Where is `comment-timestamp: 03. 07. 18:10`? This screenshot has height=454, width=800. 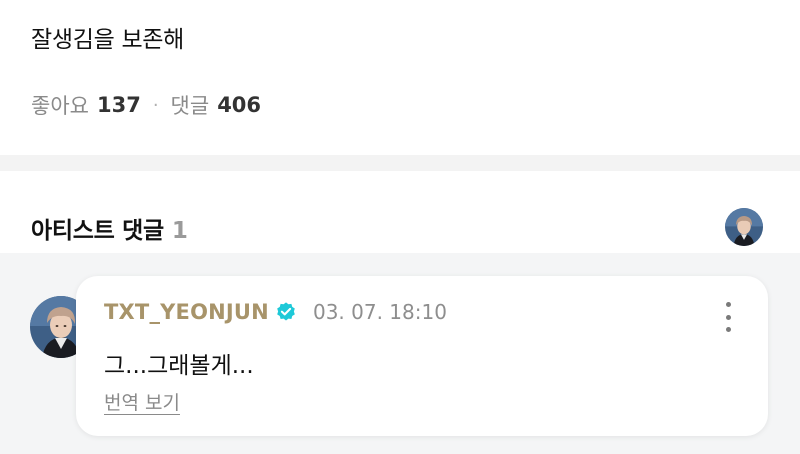
comment-timestamp: 03. 07. 18:10 is located at coordinates (379, 312).